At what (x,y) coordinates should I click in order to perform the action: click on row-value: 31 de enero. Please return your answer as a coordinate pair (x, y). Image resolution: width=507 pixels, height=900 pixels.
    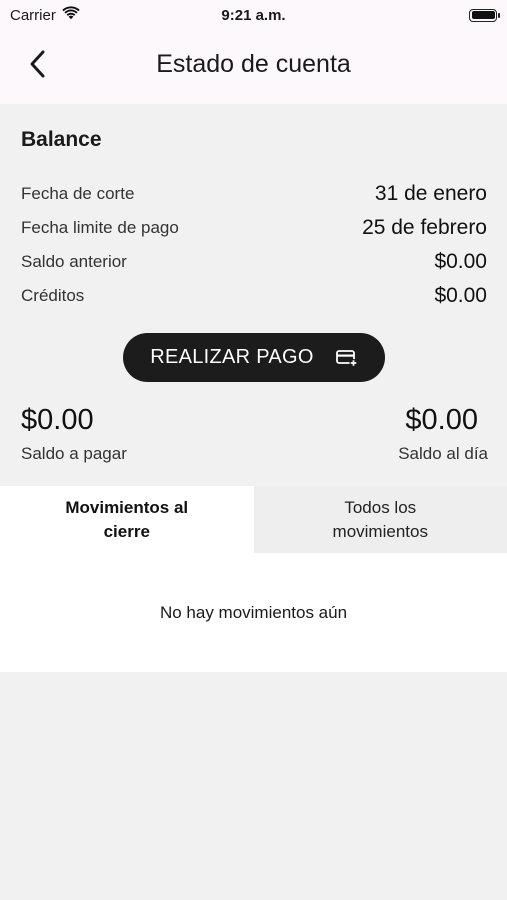
    Looking at the image, I should click on (430, 193).